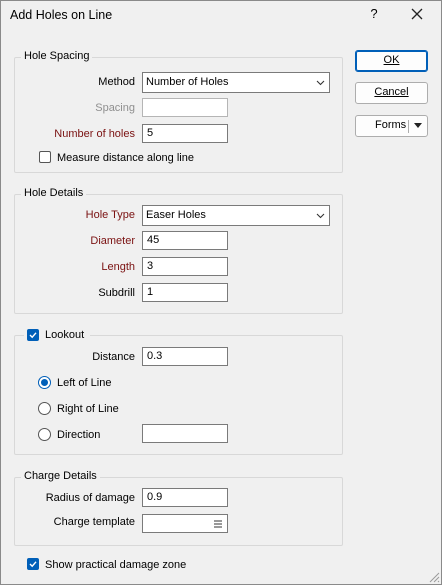 This screenshot has height=585, width=442. What do you see at coordinates (45, 157) in the screenshot?
I see `measure-distance-checkbox` at bounding box center [45, 157].